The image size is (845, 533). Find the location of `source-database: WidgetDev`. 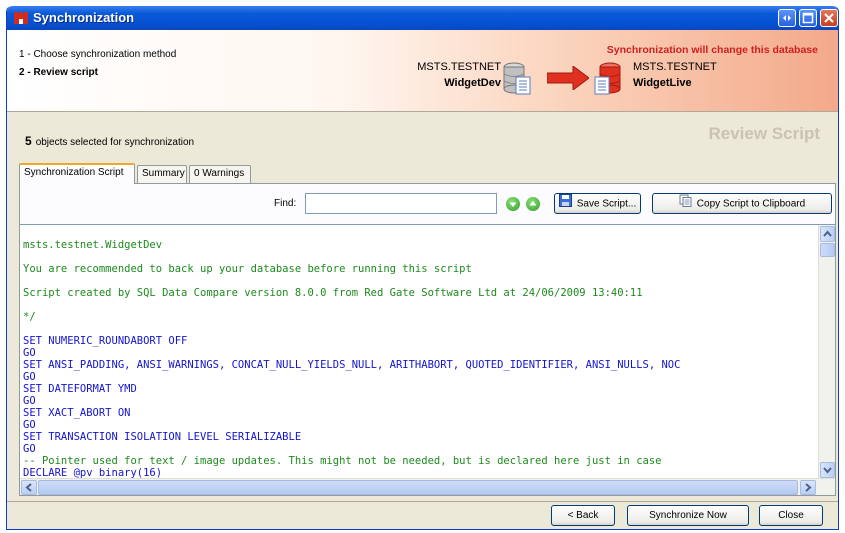

source-database: WidgetDev is located at coordinates (472, 83).